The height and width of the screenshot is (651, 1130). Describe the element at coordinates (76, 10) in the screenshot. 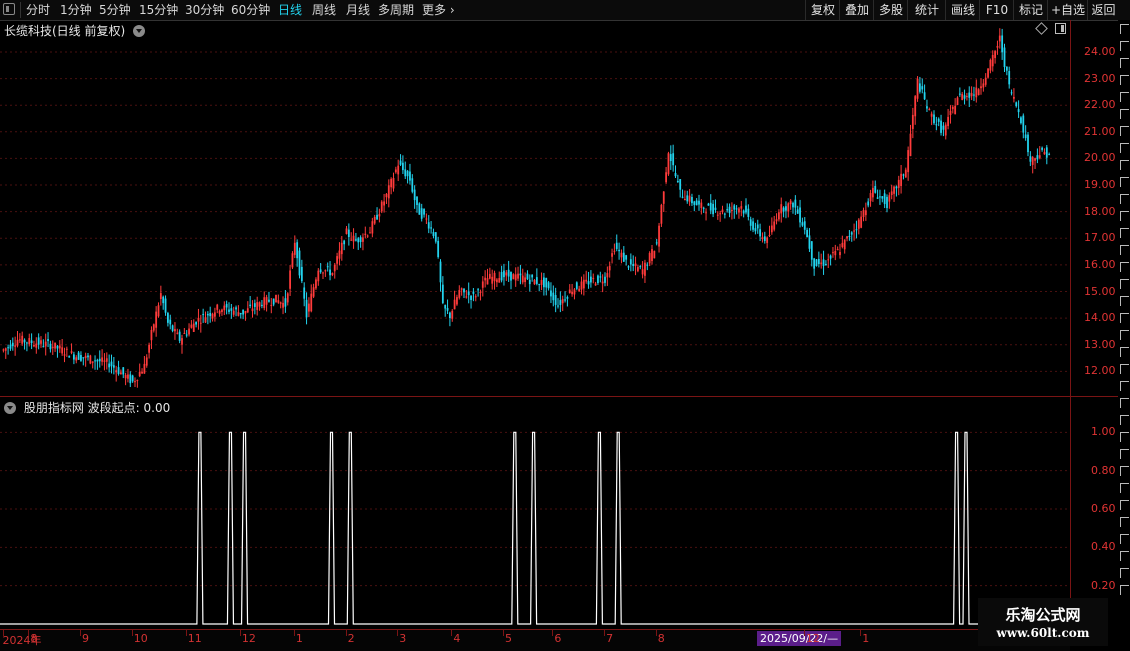

I see `period-tab-1: 1分钟` at that location.